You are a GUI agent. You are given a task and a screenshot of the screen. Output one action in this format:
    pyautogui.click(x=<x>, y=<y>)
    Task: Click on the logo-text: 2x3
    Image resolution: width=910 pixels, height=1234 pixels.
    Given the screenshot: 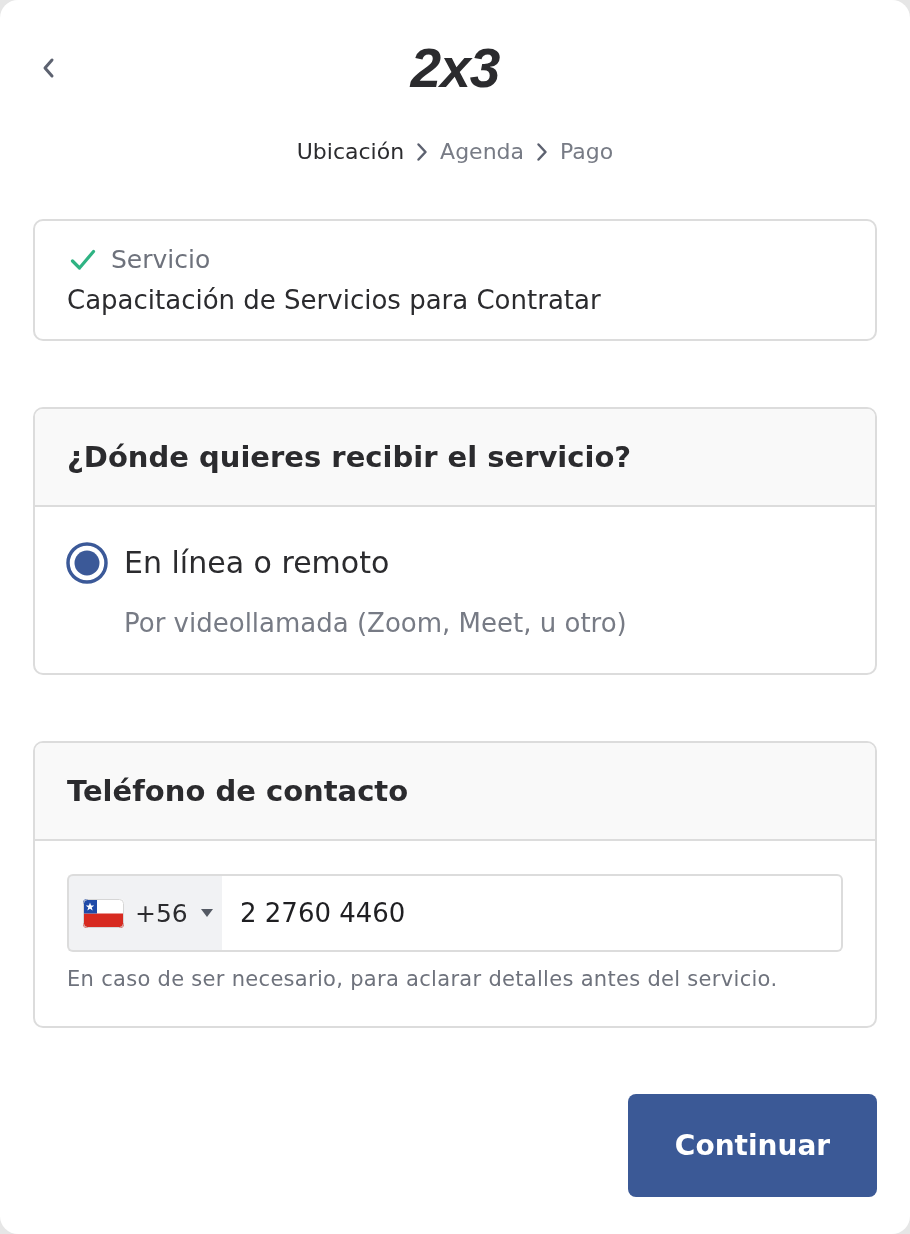 What is the action you would take?
    pyautogui.click(x=455, y=68)
    